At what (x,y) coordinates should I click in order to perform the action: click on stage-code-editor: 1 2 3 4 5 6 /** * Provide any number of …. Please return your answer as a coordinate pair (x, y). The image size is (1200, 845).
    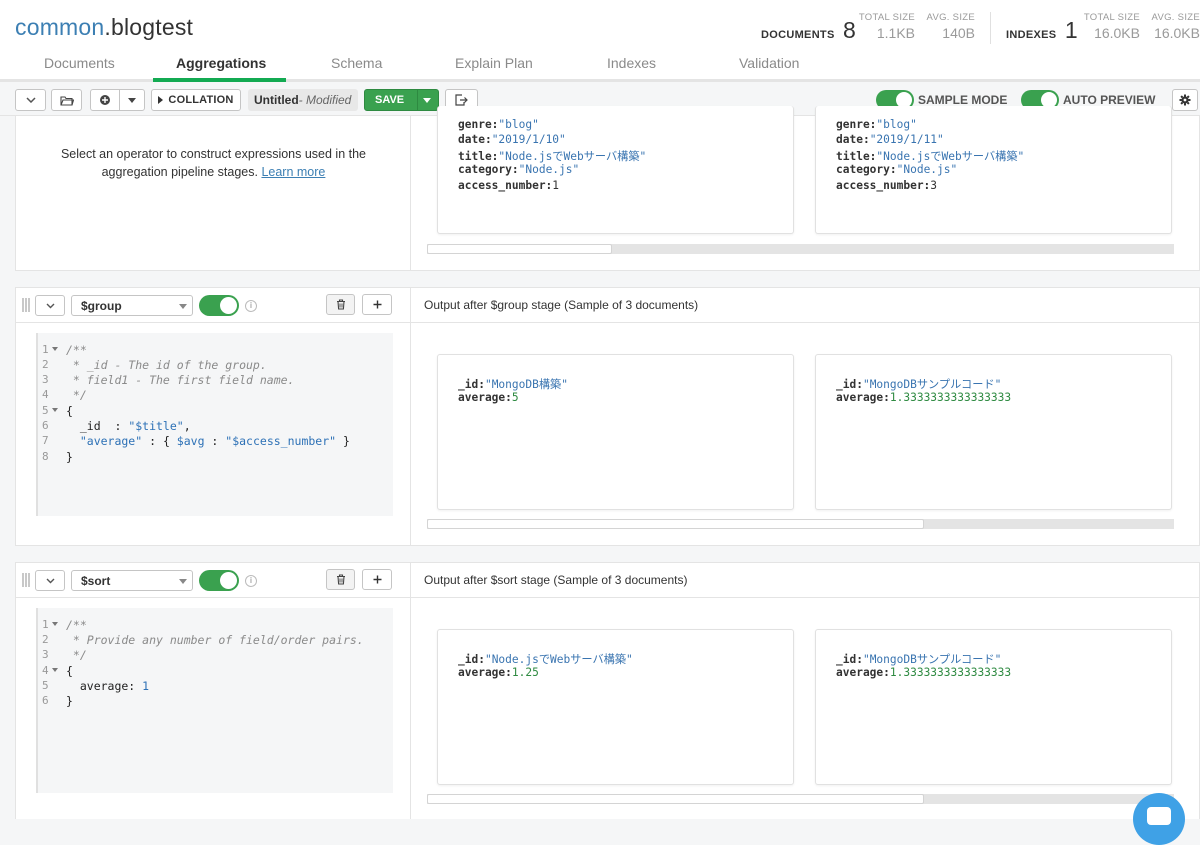
    Looking at the image, I should click on (214, 700).